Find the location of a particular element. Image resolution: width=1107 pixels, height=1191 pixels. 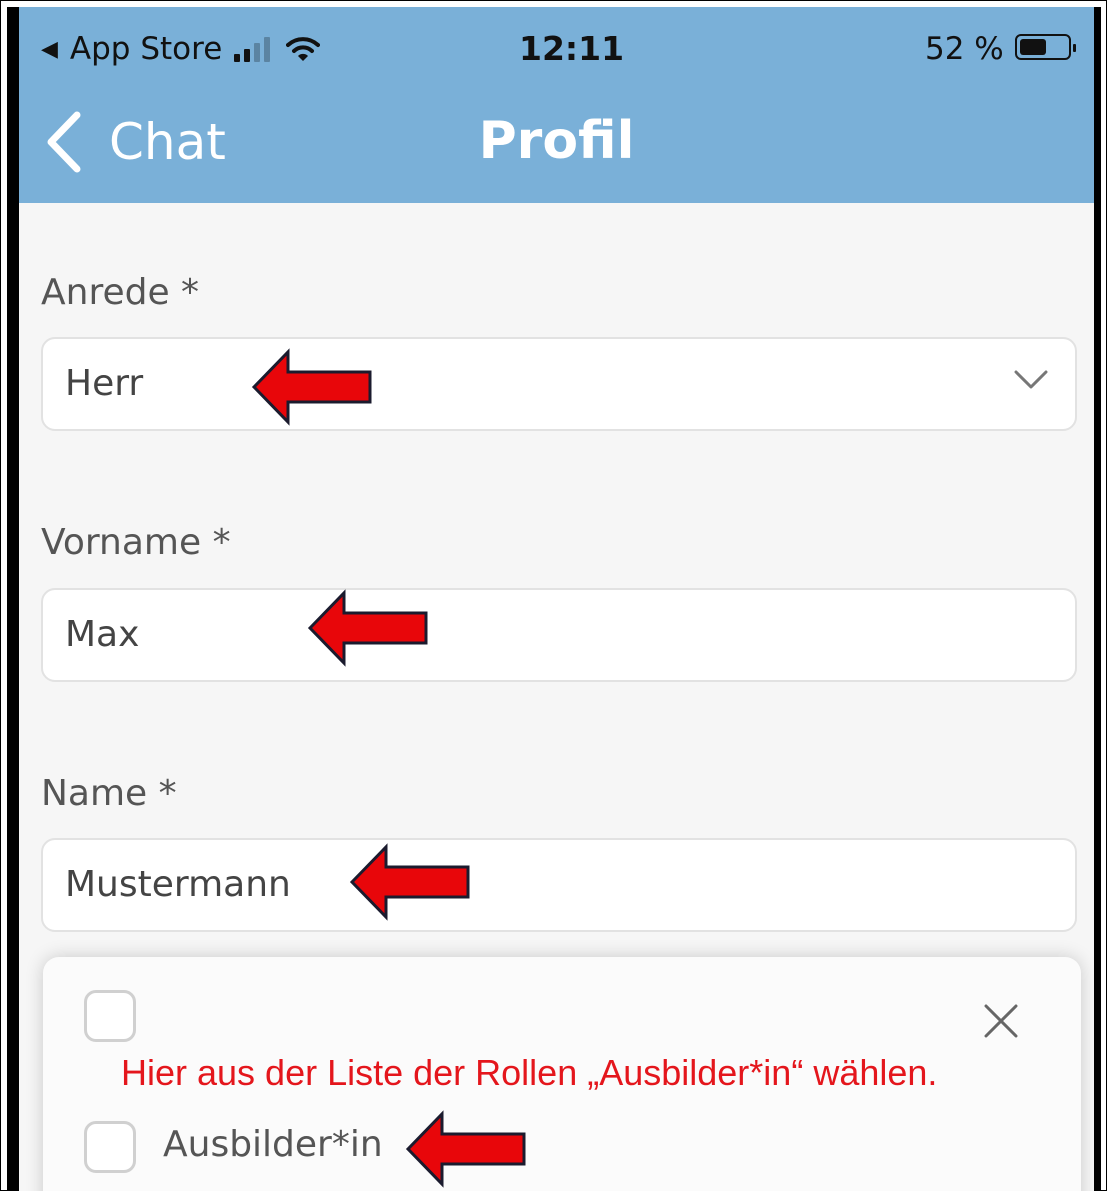

annotation-arrow-role is located at coordinates (465, 1149).